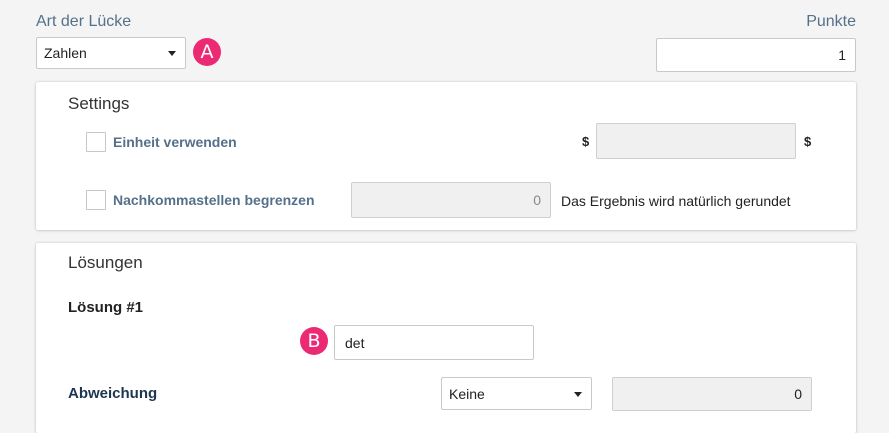 The image size is (889, 433). What do you see at coordinates (516, 393) in the screenshot?
I see `deviation-select: Keine` at bounding box center [516, 393].